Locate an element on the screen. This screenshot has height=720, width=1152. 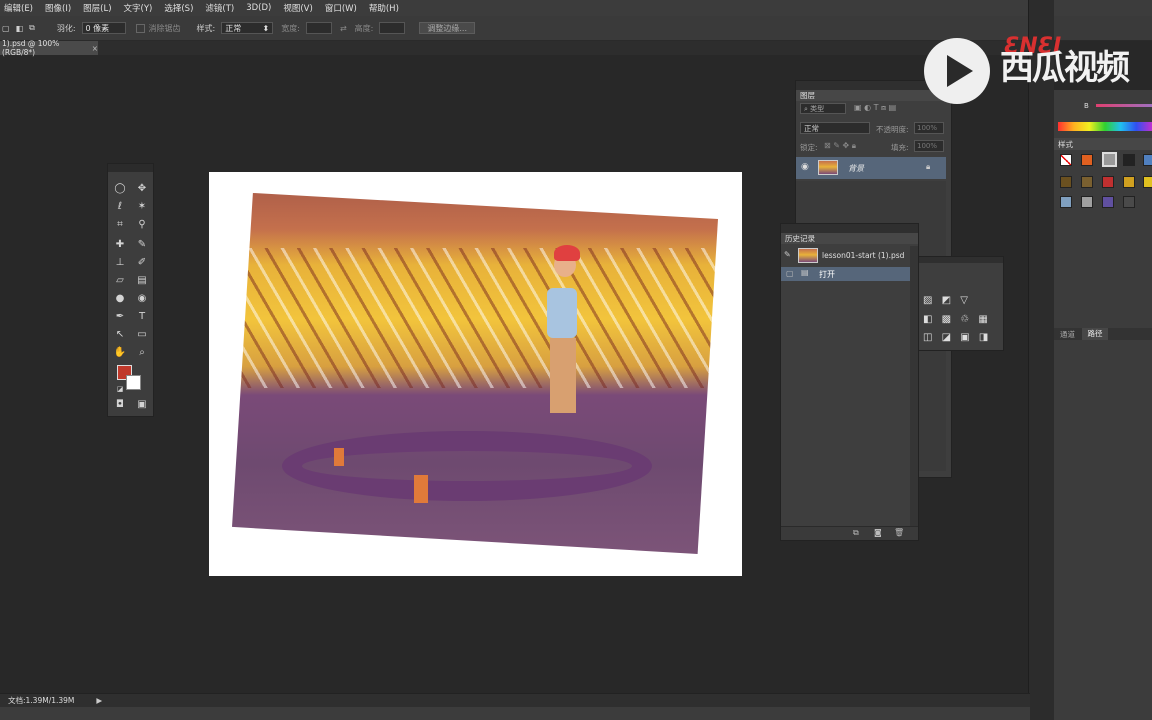
color-spectrum-bar is located at coordinates (1105, 126).